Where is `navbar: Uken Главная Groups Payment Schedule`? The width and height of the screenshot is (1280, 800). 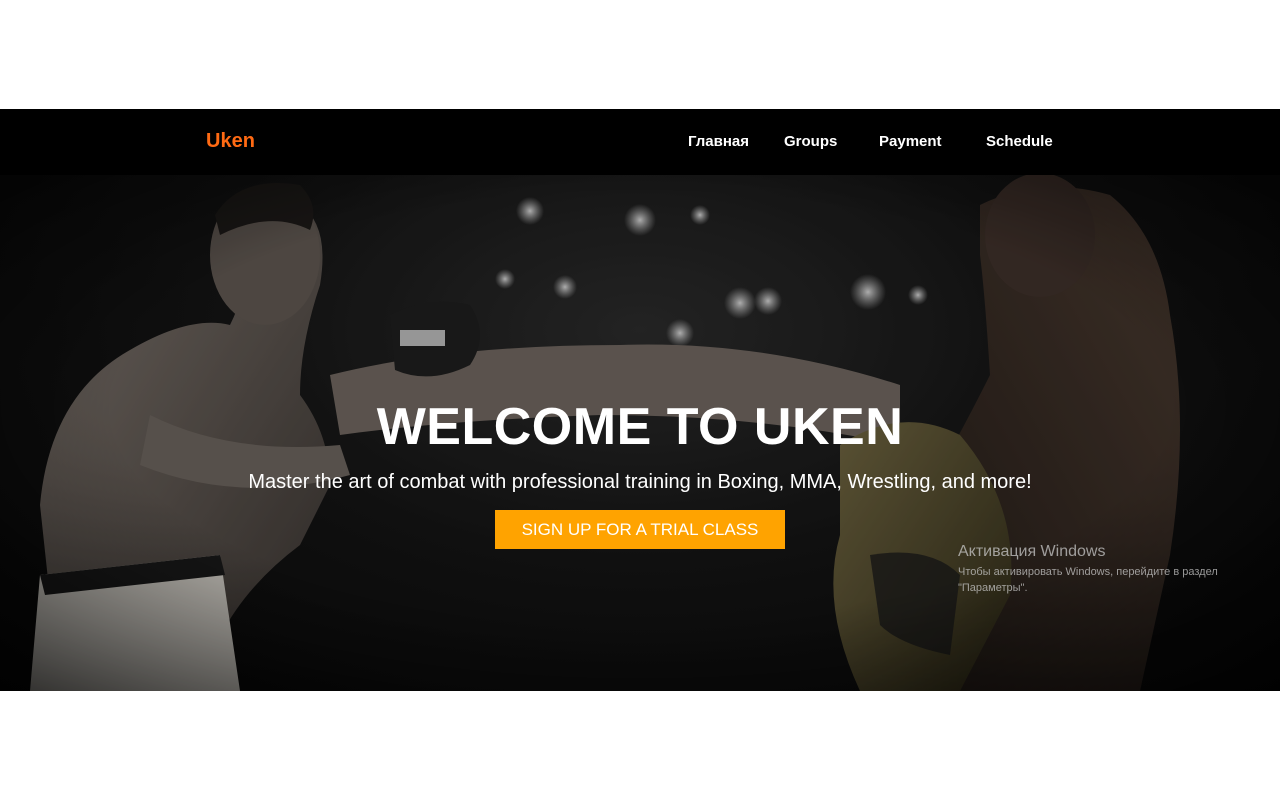
navbar: Uken Главная Groups Payment Schedule is located at coordinates (640, 142).